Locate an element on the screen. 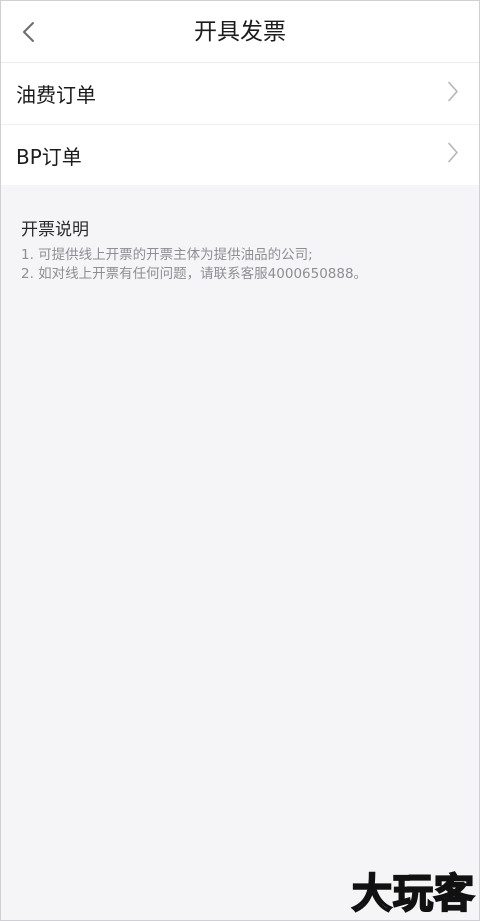 This screenshot has height=921, width=480. bp-order-label: BP订单 is located at coordinates (49, 156).